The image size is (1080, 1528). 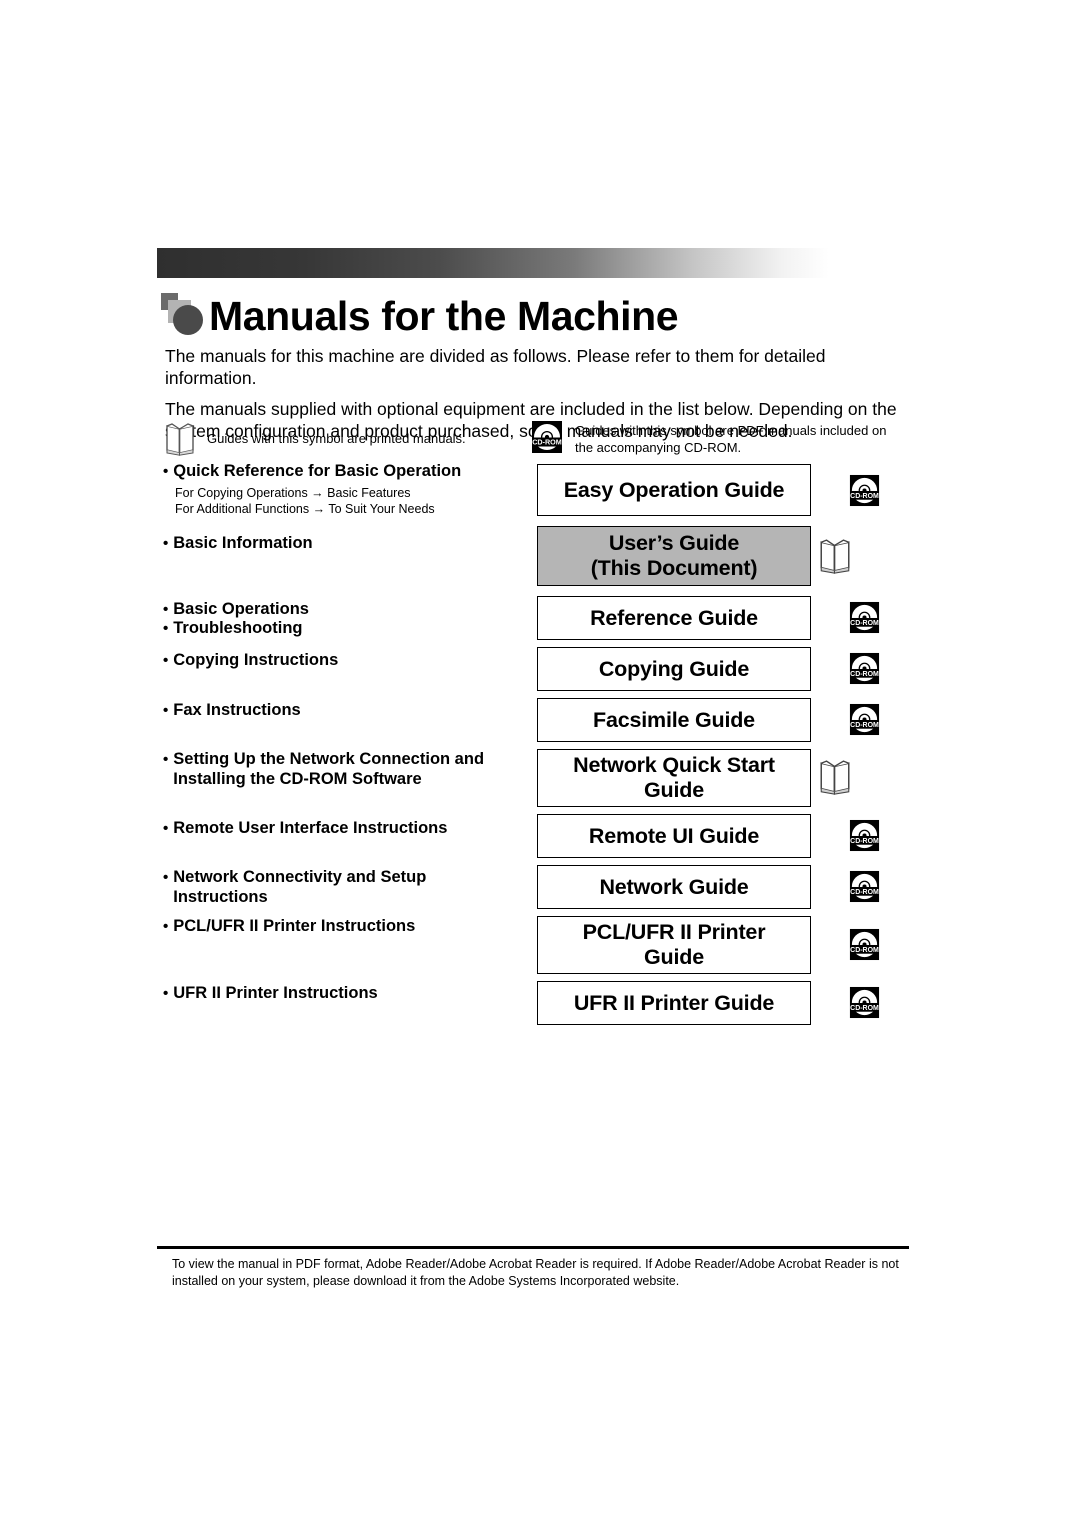 What do you see at coordinates (343, 661) in the screenshot?
I see `description-item-copying-instructions: • Copying Instructions` at bounding box center [343, 661].